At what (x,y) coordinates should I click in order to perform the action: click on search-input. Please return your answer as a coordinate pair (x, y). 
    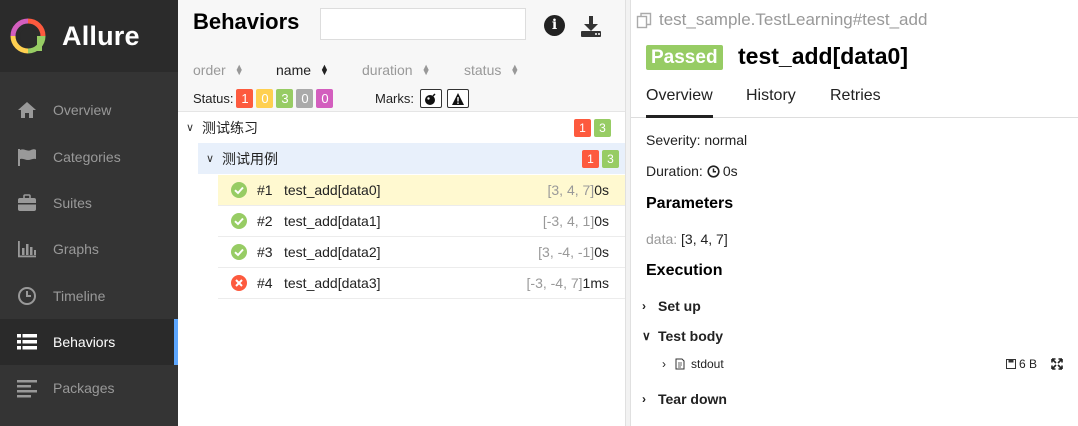
    Looking at the image, I should click on (423, 24).